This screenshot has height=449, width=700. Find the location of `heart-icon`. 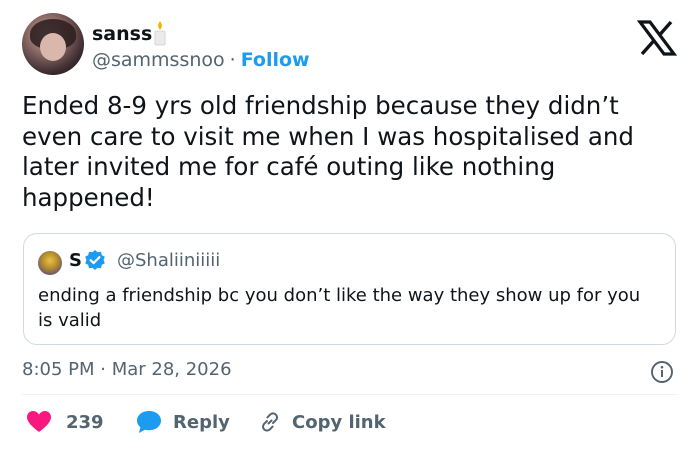

heart-icon is located at coordinates (39, 421).